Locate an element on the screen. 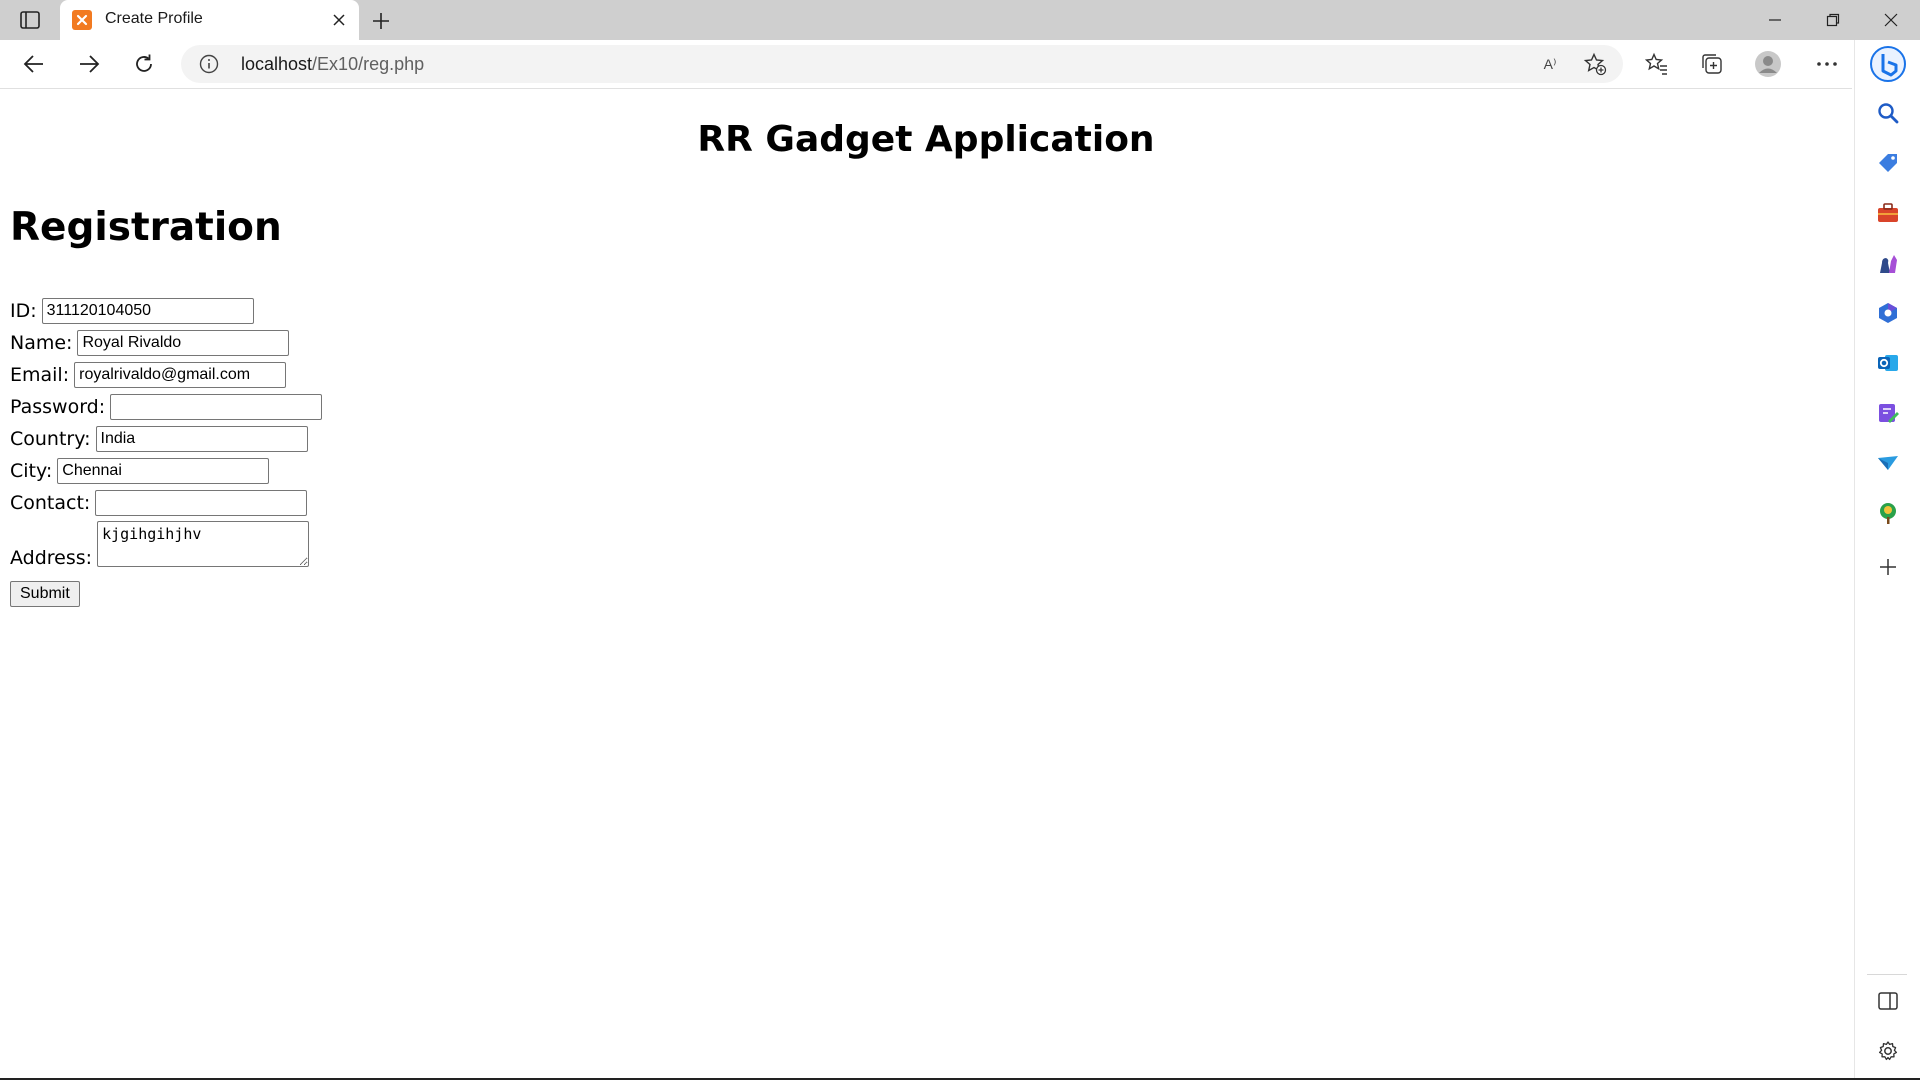 This screenshot has height=1080, width=1920. url-text: localhost/Ex10/reg.php is located at coordinates (332, 64).